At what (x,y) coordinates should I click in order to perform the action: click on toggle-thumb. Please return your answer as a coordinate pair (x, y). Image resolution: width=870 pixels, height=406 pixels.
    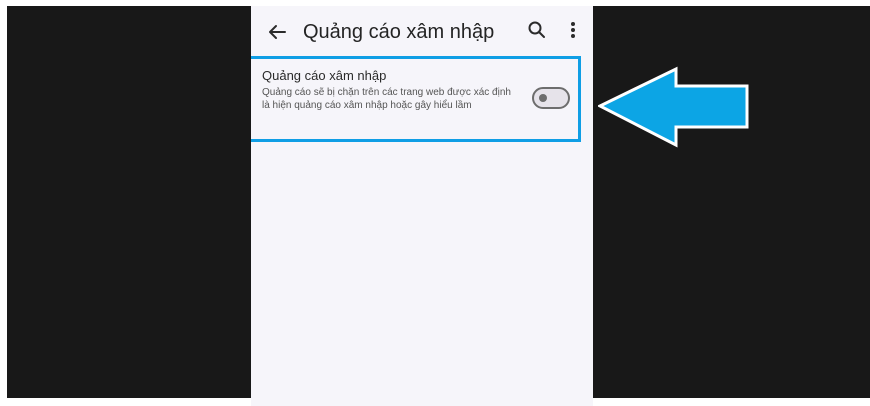
    Looking at the image, I should click on (543, 98).